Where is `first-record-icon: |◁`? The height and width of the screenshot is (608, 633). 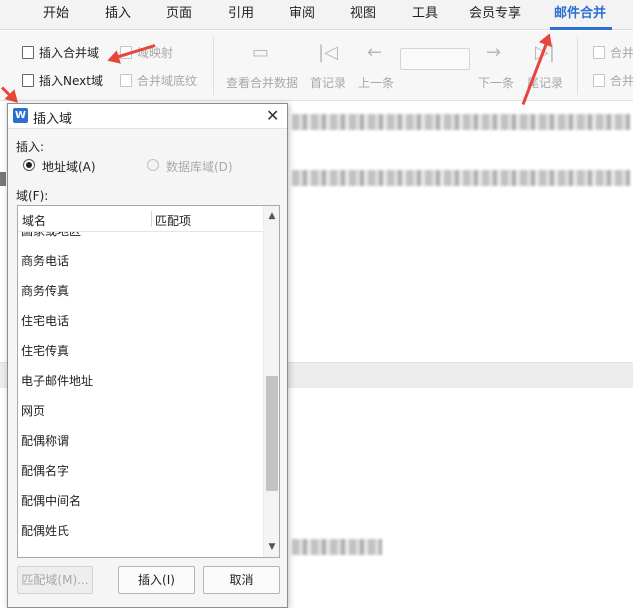 first-record-icon: |◁ is located at coordinates (328, 52).